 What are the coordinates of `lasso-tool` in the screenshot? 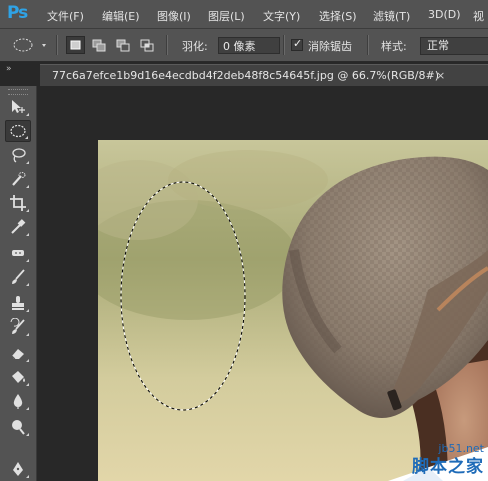 It's located at (18, 155).